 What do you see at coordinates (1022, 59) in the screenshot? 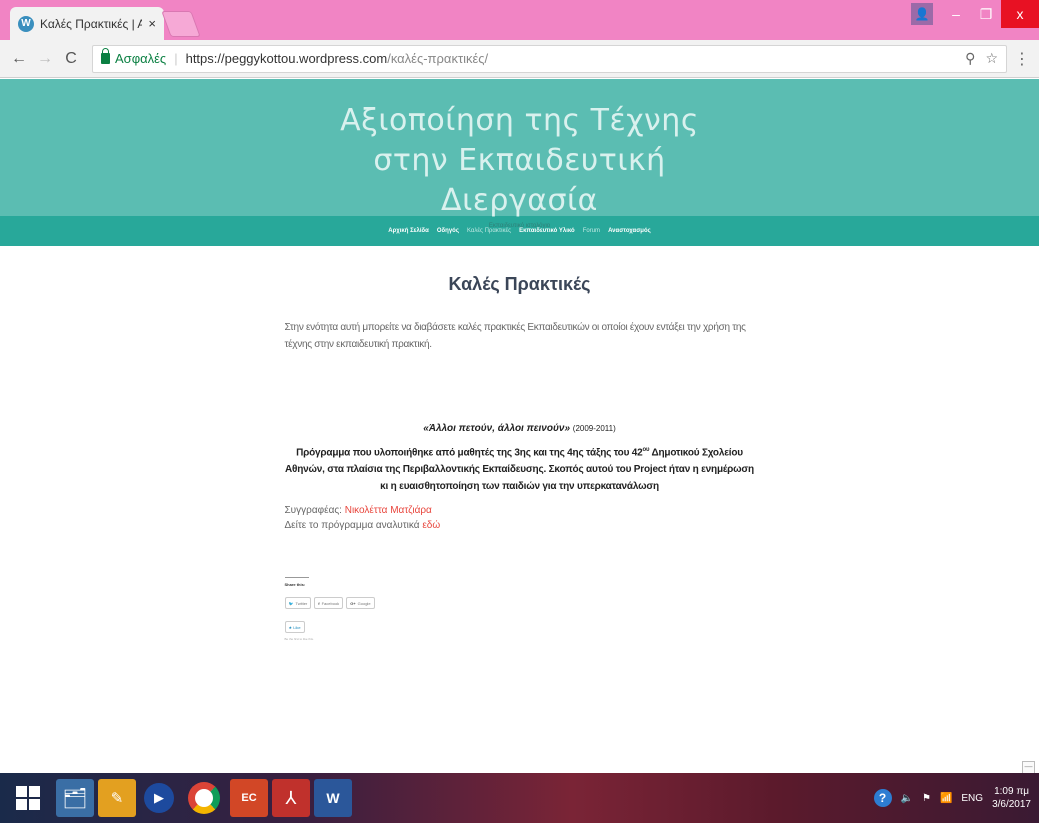
I see `browser-menu-icon: ⋮` at bounding box center [1022, 59].